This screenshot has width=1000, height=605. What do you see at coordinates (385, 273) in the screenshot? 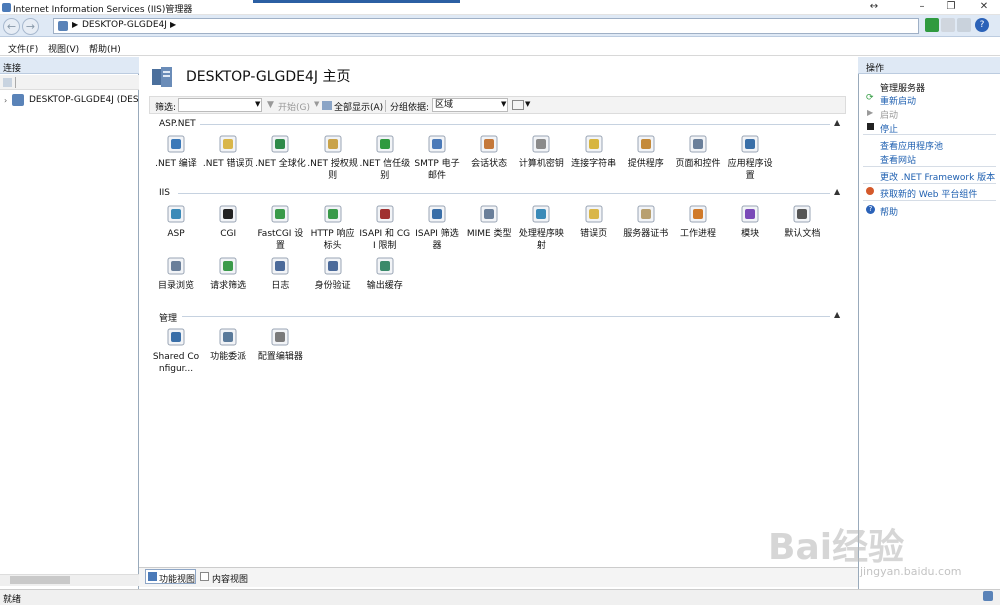
I see `feature-tile: 输出缓存` at bounding box center [385, 273].